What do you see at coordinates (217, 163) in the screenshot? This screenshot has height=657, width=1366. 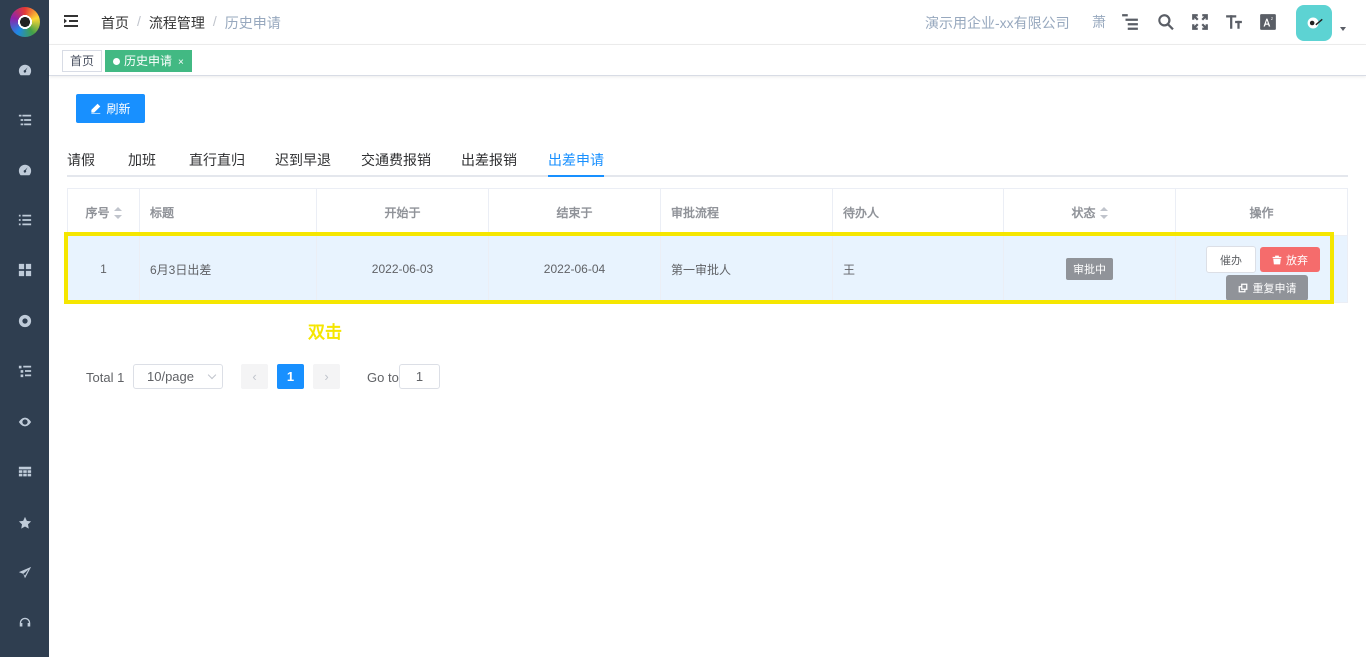 I see `tab-direct-go-return: 直行直归` at bounding box center [217, 163].